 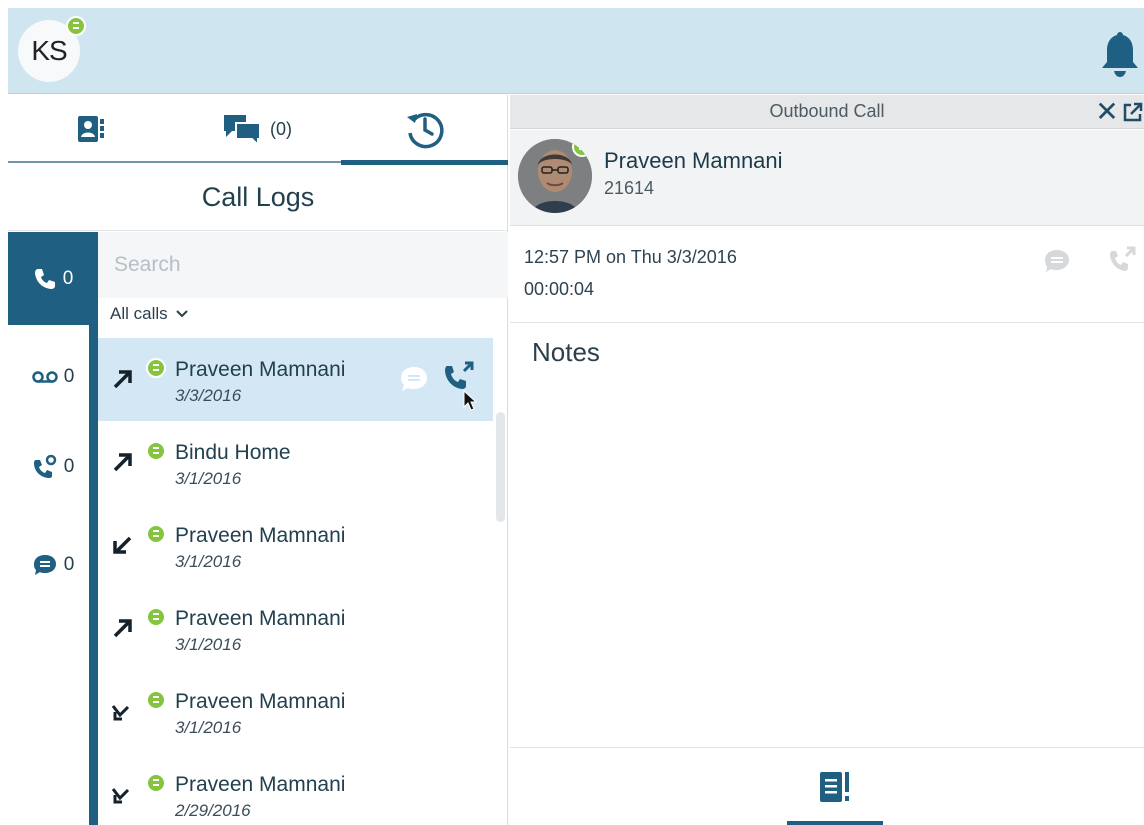 I want to click on filter-missed: 0, so click(x=53, y=466).